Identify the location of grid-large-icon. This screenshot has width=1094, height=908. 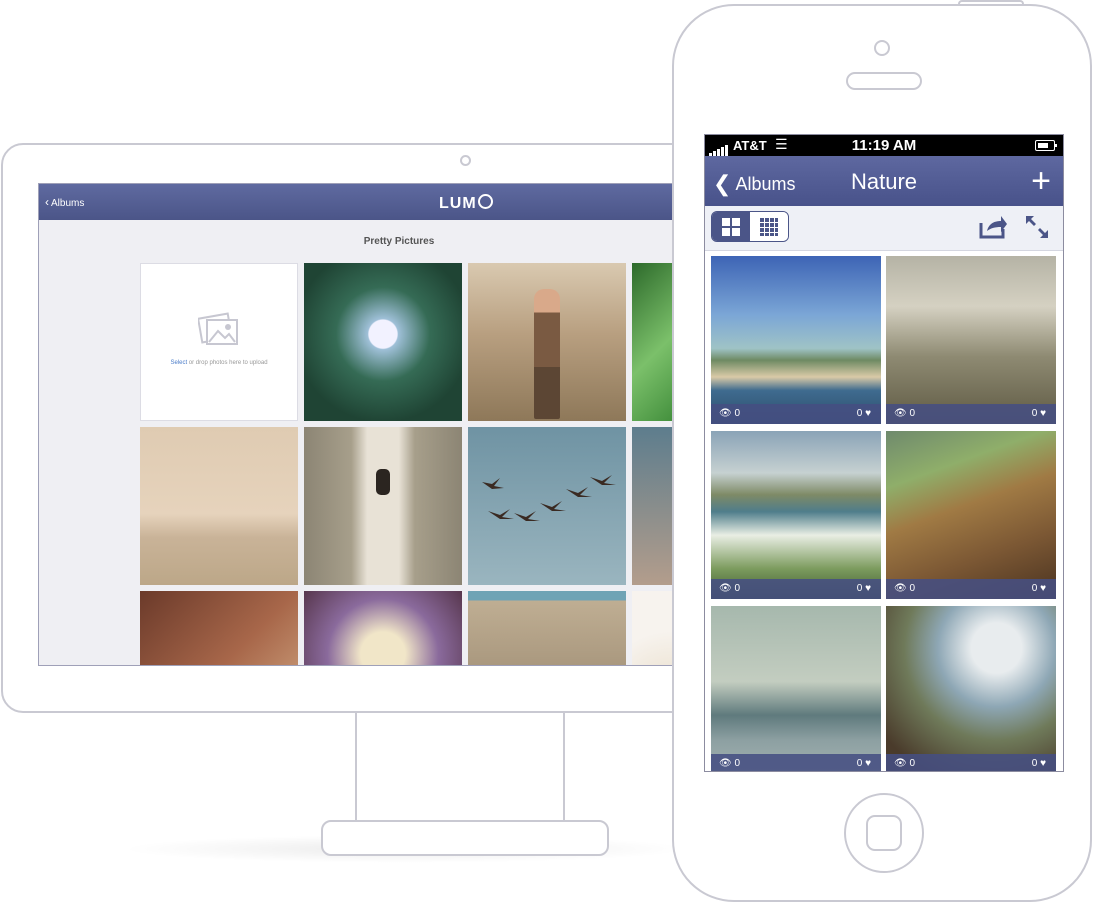
(731, 226).